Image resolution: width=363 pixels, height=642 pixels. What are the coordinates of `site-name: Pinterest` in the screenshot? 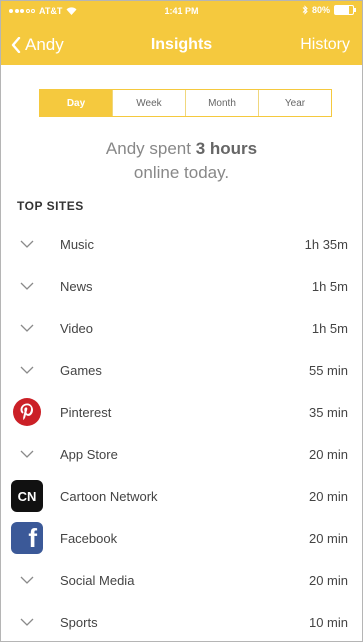 It's located at (86, 412).